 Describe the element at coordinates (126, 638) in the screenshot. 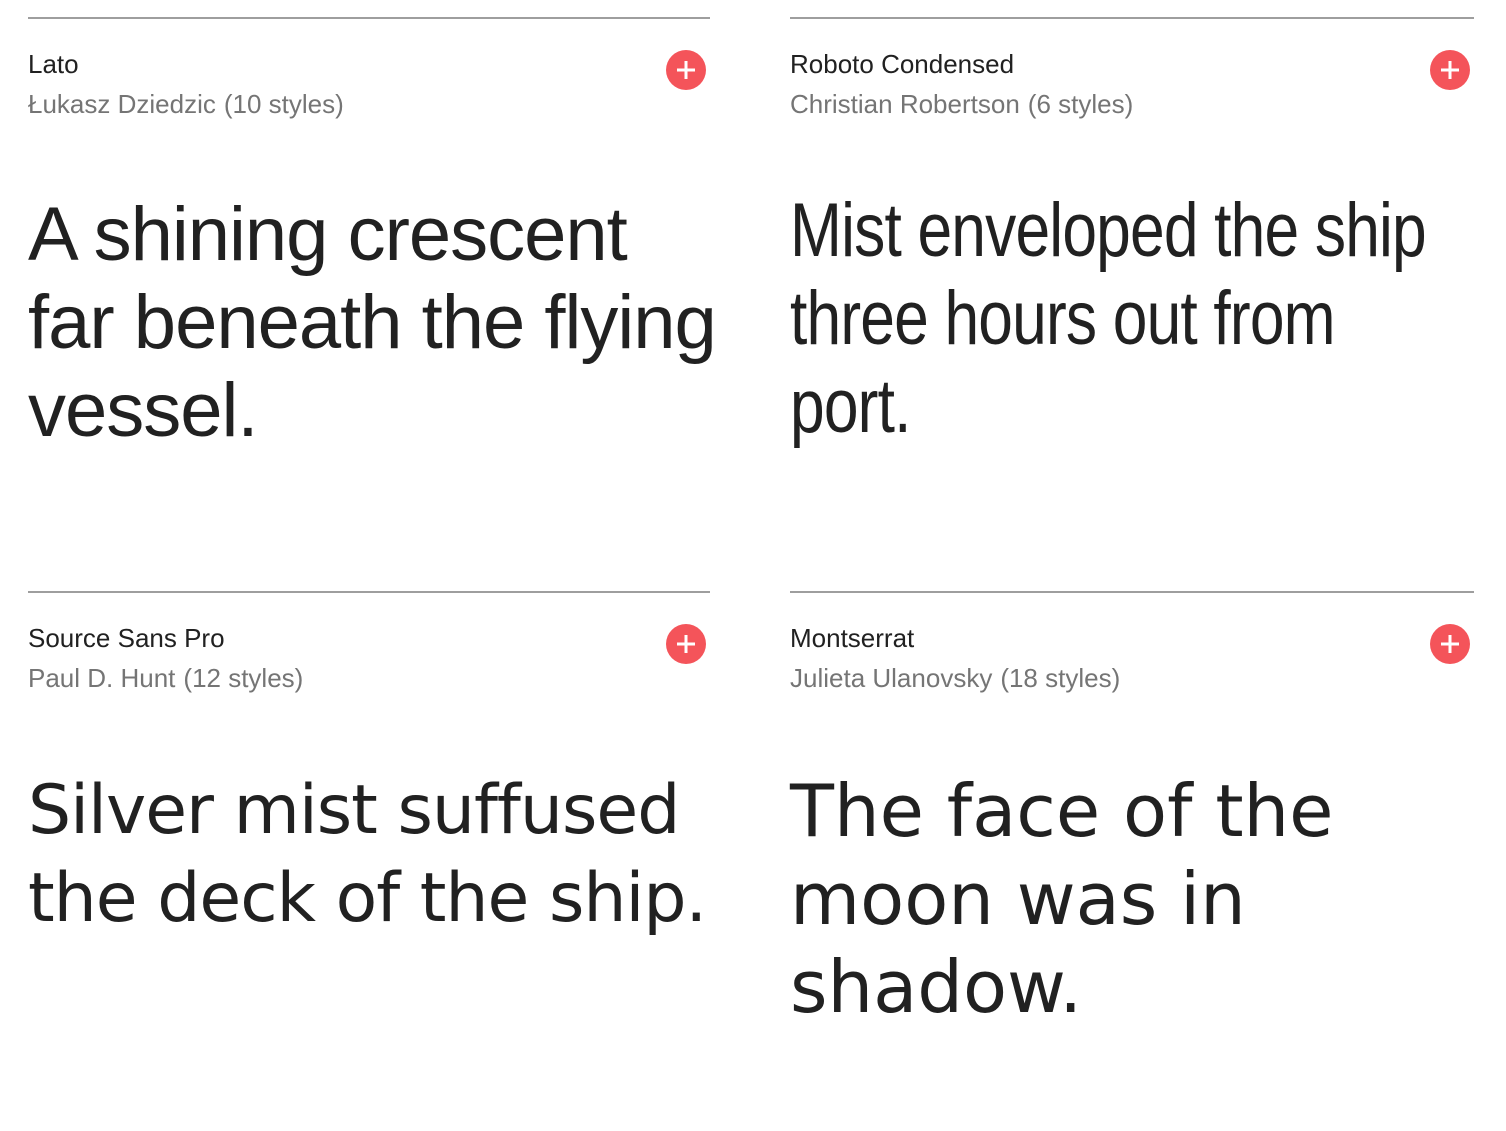

I see `font-name: Source Sans Pro` at that location.